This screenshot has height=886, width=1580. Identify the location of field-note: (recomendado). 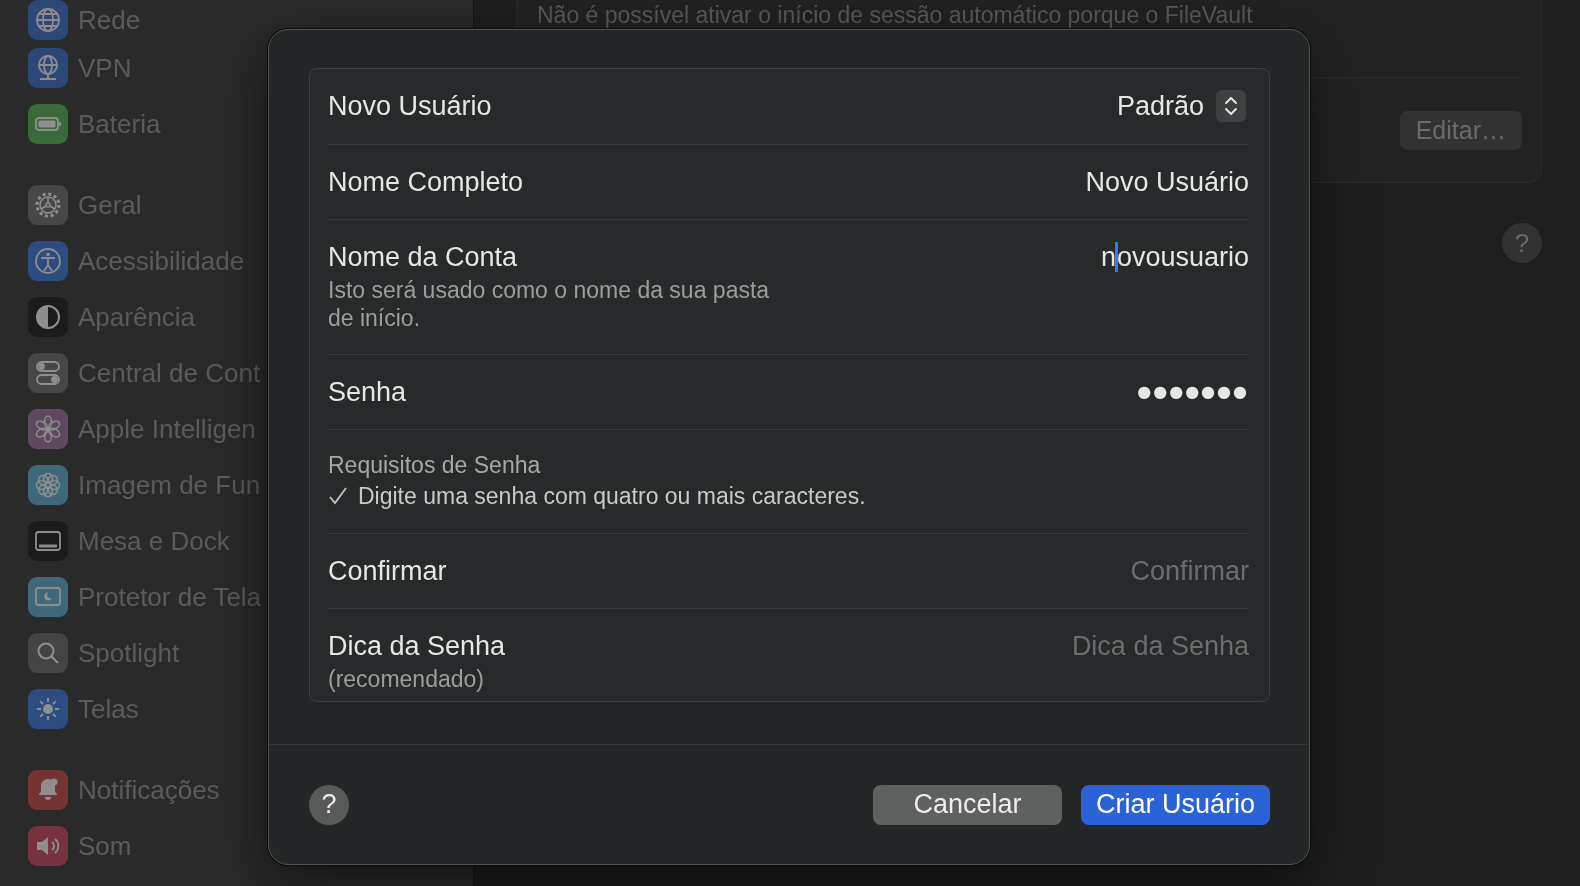
(406, 679).